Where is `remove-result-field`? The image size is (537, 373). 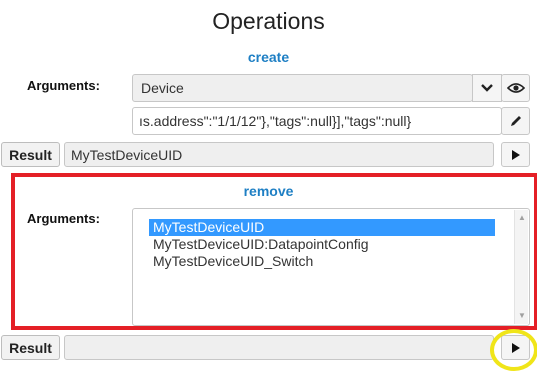
remove-result-field is located at coordinates (279, 347).